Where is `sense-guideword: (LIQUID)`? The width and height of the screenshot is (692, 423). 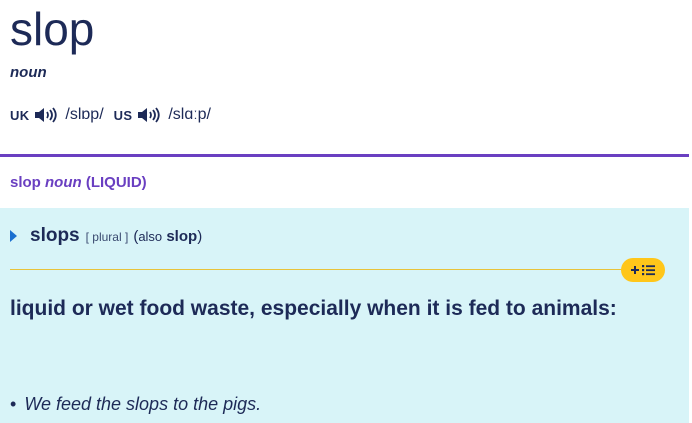
sense-guideword: (LIQUID) is located at coordinates (116, 182).